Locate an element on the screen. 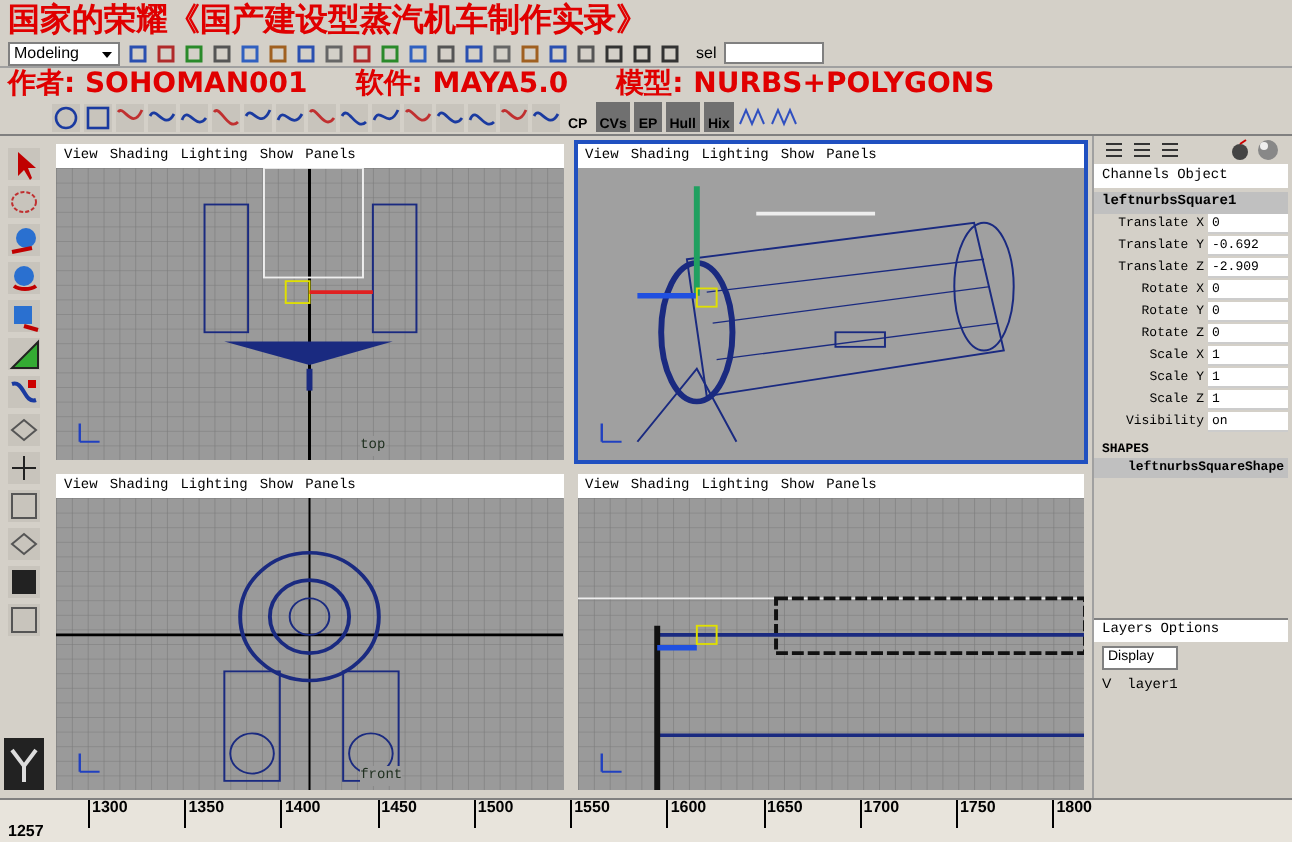 Image resolution: width=1292 pixels, height=842 pixels. selection-label: sel is located at coordinates (706, 53).